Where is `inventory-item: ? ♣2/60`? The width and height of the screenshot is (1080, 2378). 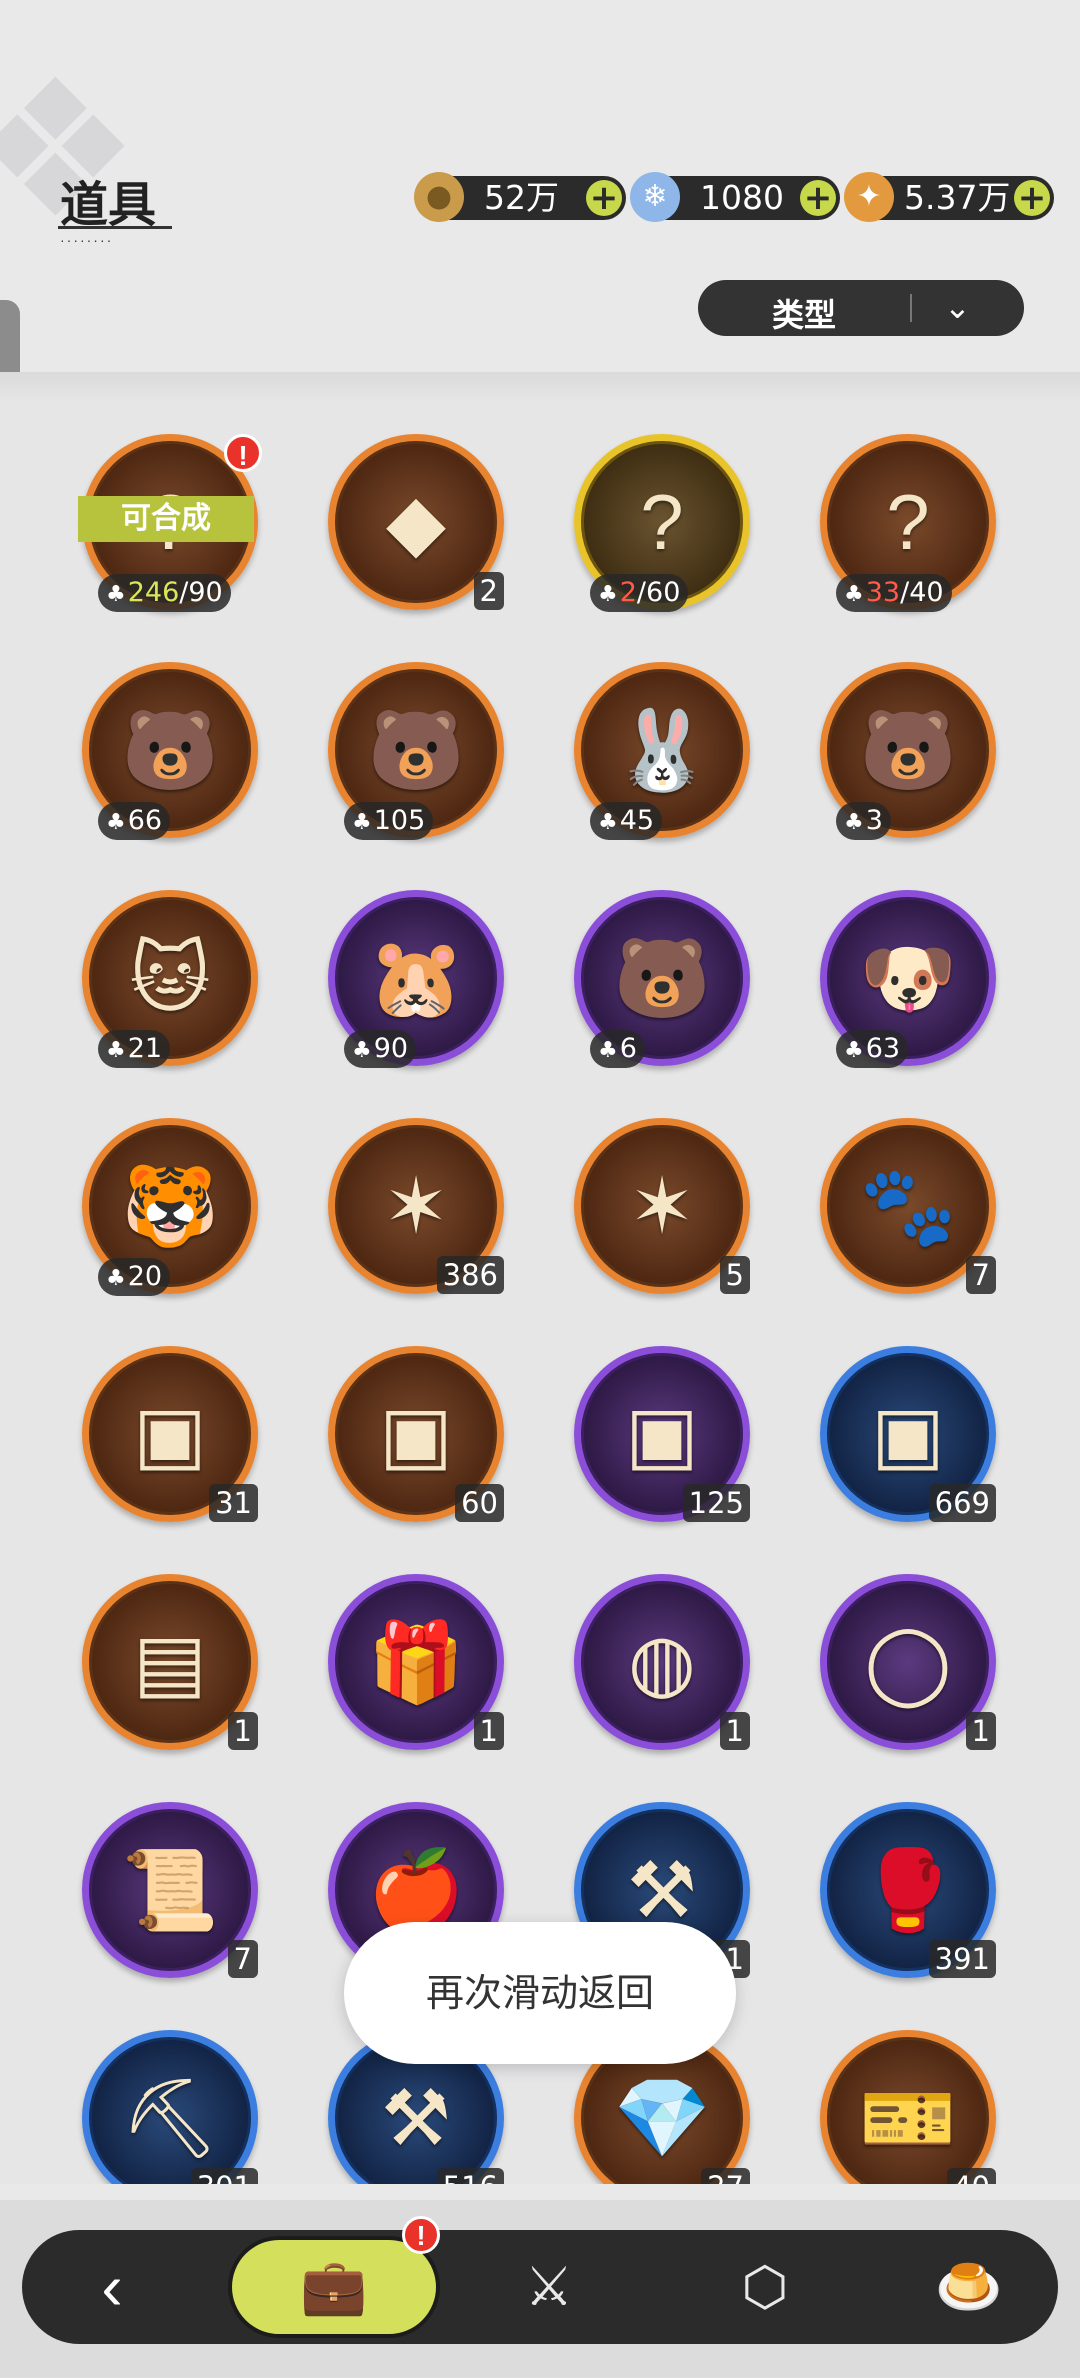
inventory-item: ? ♣2/60 is located at coordinates (664, 524).